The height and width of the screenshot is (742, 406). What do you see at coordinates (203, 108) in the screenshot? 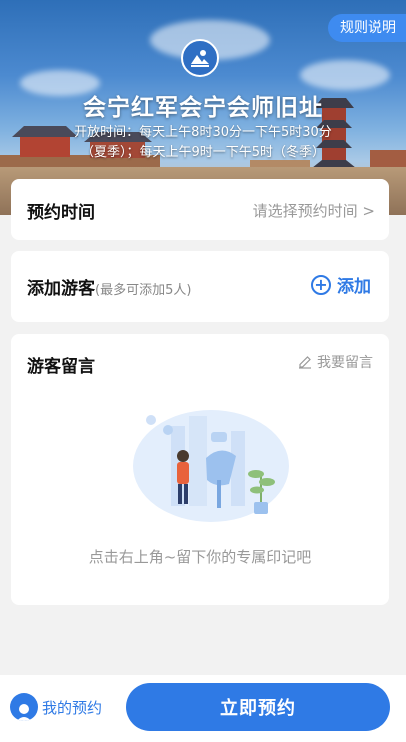
I see `site-title: 会宁红军会宁会师旧址` at bounding box center [203, 108].